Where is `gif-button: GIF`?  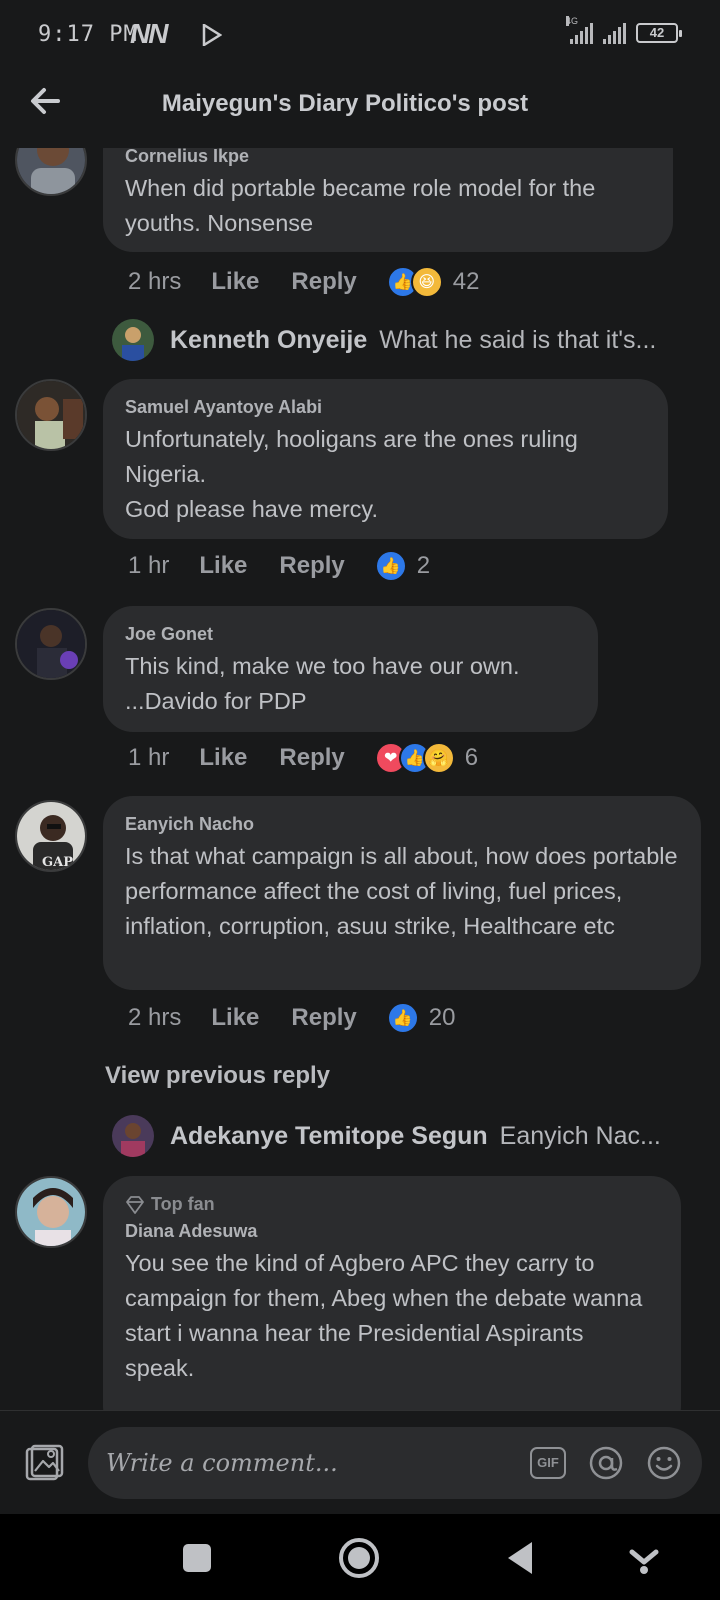 gif-button: GIF is located at coordinates (548, 1463).